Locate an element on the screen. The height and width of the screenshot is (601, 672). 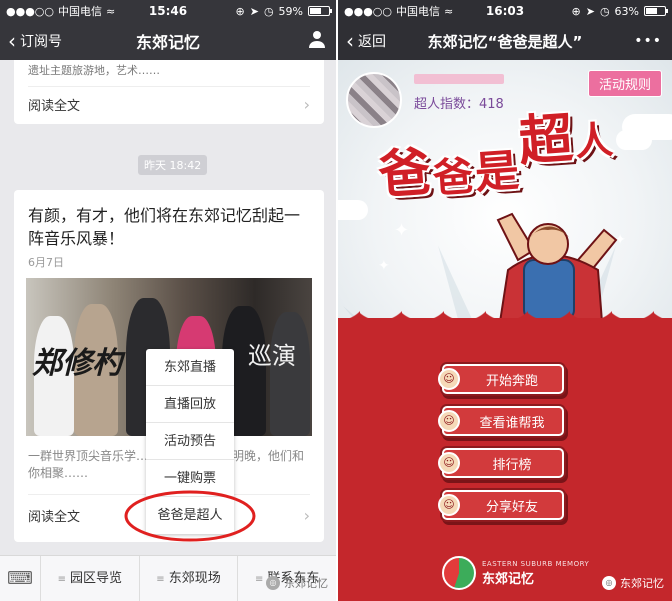
menu-item-replay: 直播回放 is located at coordinates (190, 404).